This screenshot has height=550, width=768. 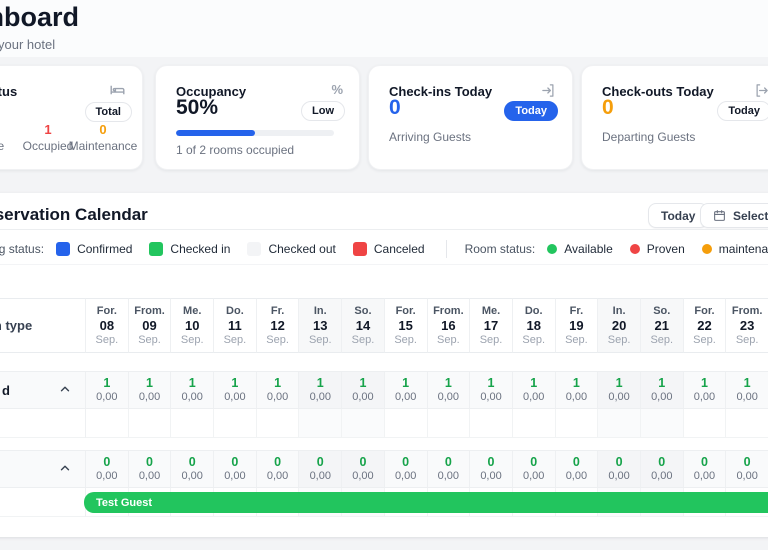 What do you see at coordinates (761, 90) in the screenshot?
I see `logout-icon` at bounding box center [761, 90].